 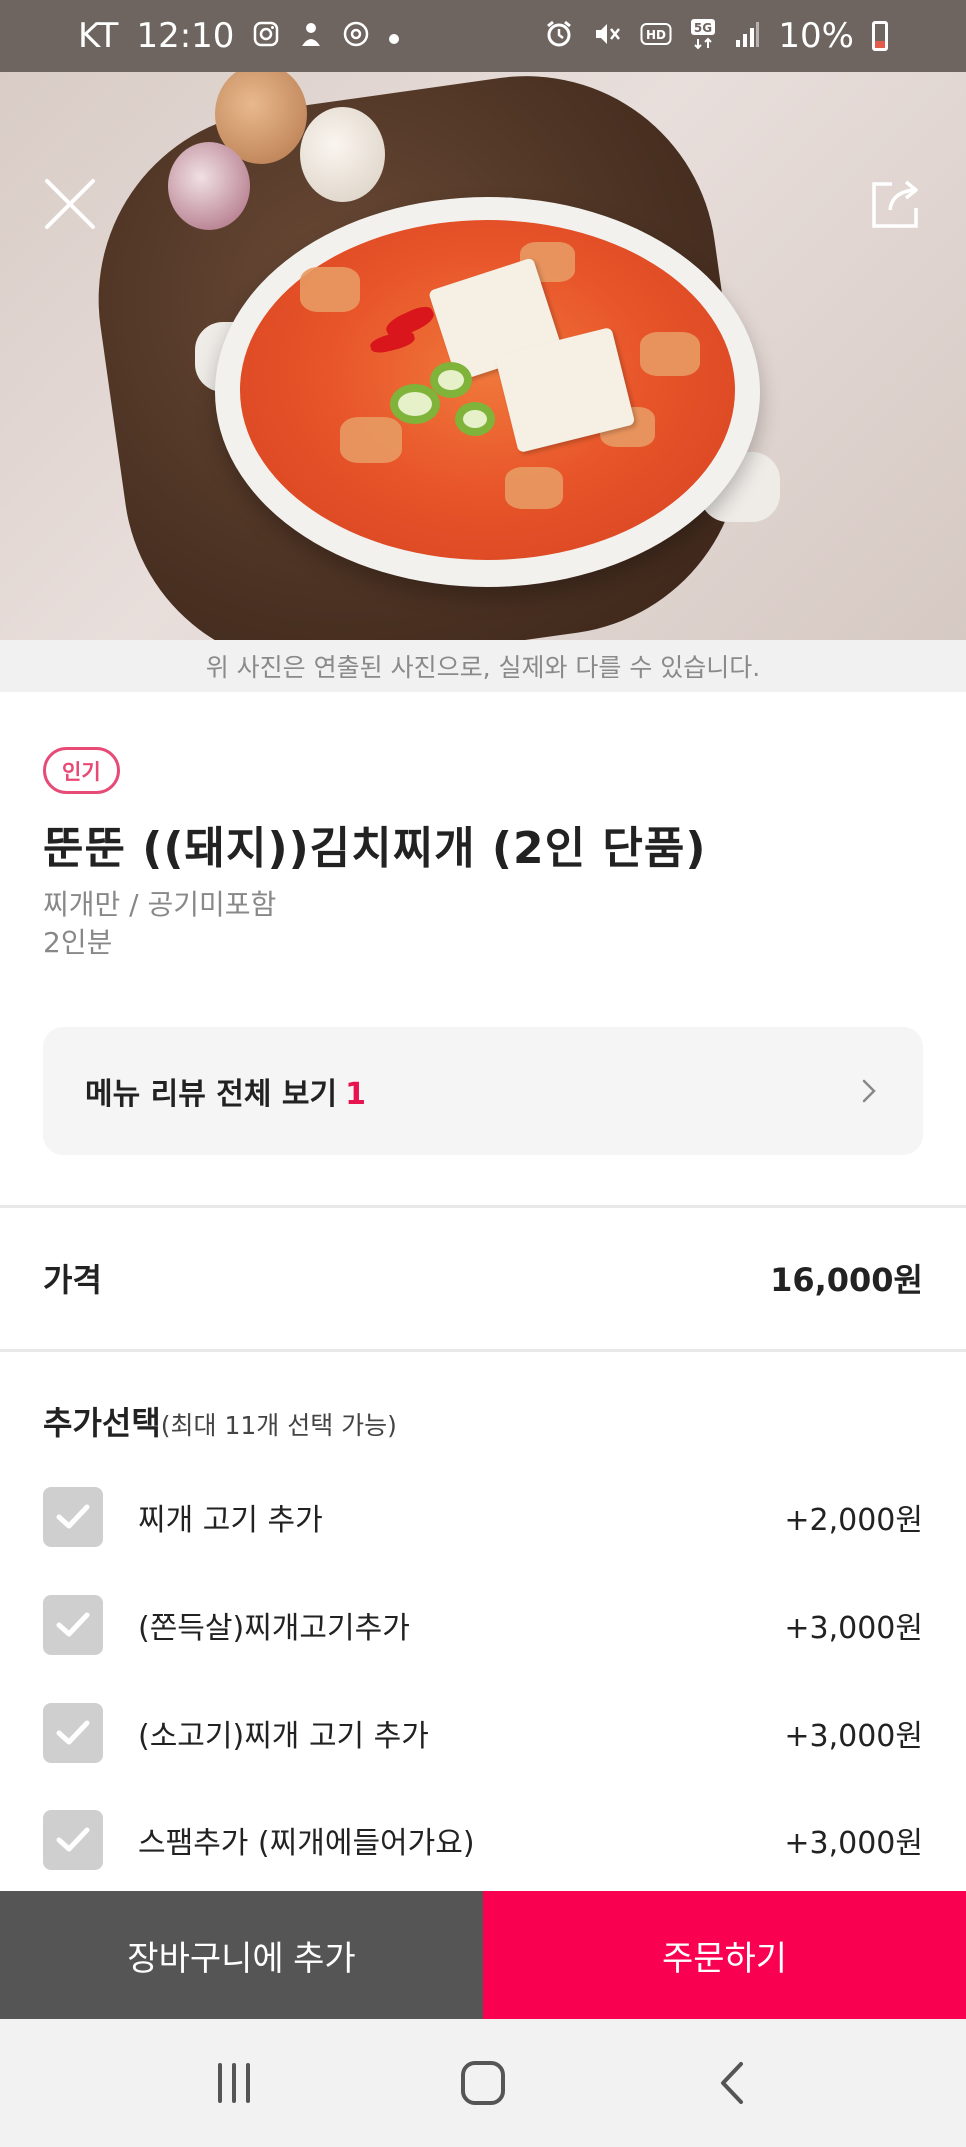 I want to click on menu-description-line: 찌개만 / 공기미포함, so click(x=160, y=904).